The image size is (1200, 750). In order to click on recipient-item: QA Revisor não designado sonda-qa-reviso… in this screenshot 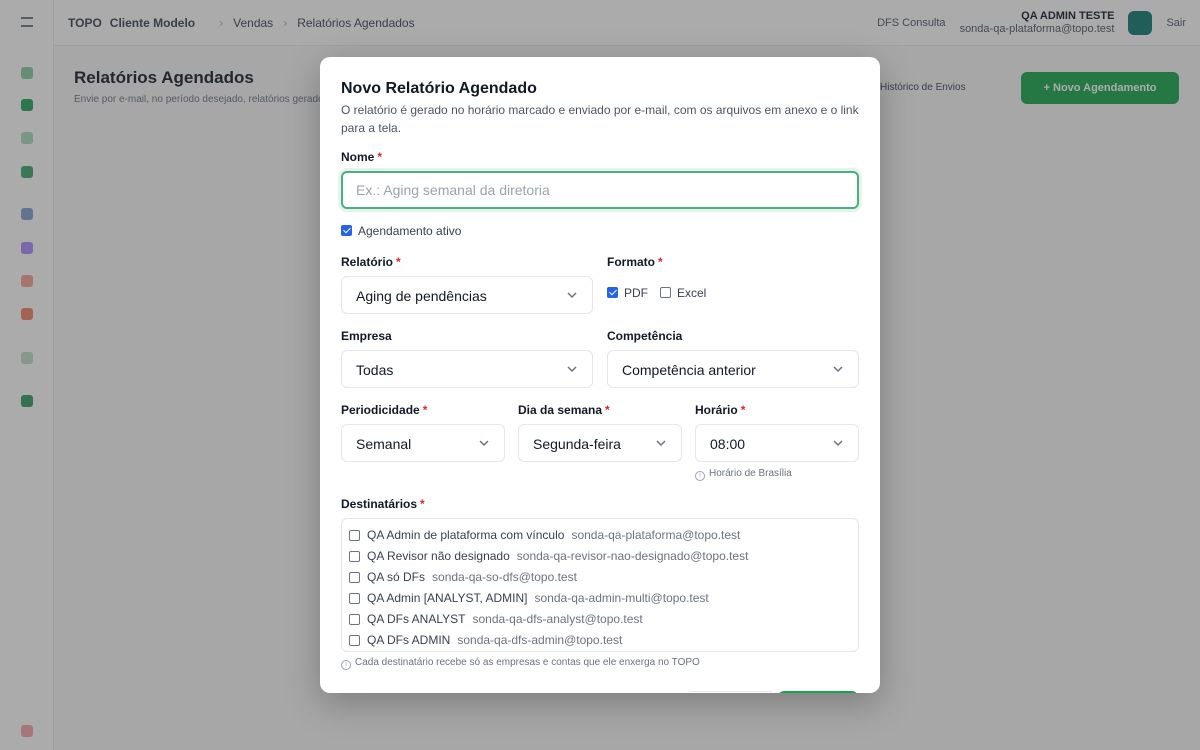, I will do `click(548, 556)`.